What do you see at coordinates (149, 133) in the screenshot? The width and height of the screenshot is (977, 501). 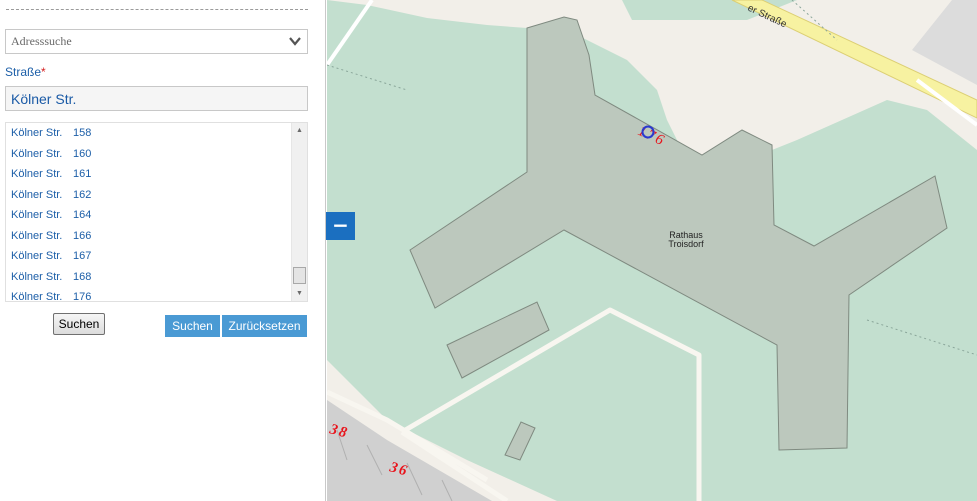 I see `list-item: Kölner Str. 158` at bounding box center [149, 133].